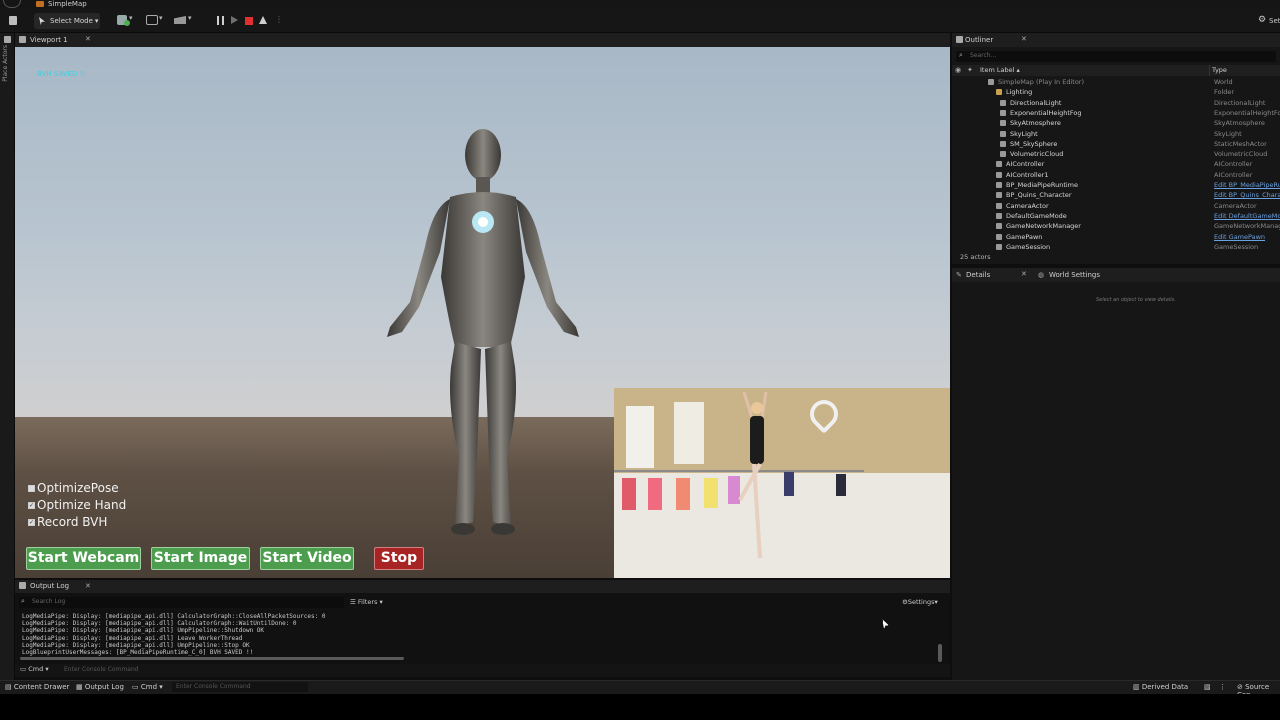 This screenshot has width=1280, height=720. Describe the element at coordinates (711, 493) in the screenshot. I see `hanging-leotard` at that location.